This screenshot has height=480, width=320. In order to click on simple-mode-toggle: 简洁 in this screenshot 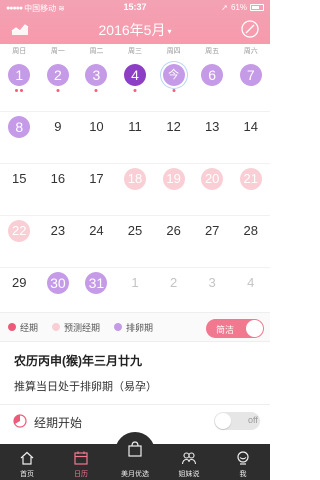, I will do `click(235, 328)`.